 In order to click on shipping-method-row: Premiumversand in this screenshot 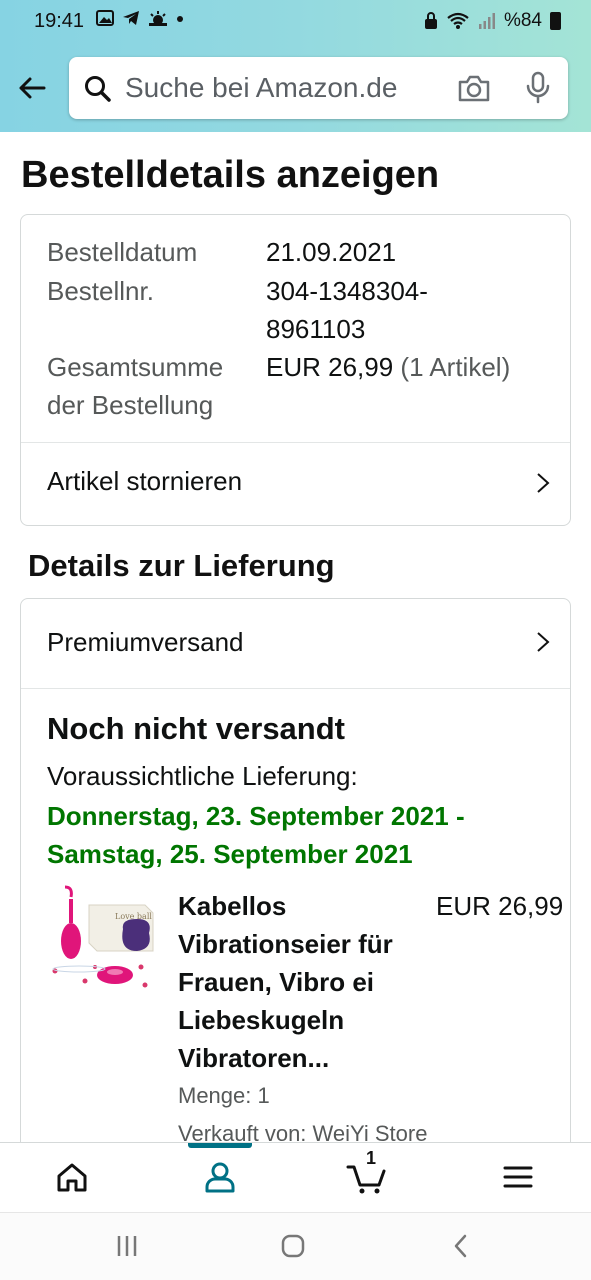, I will do `click(295, 643)`.